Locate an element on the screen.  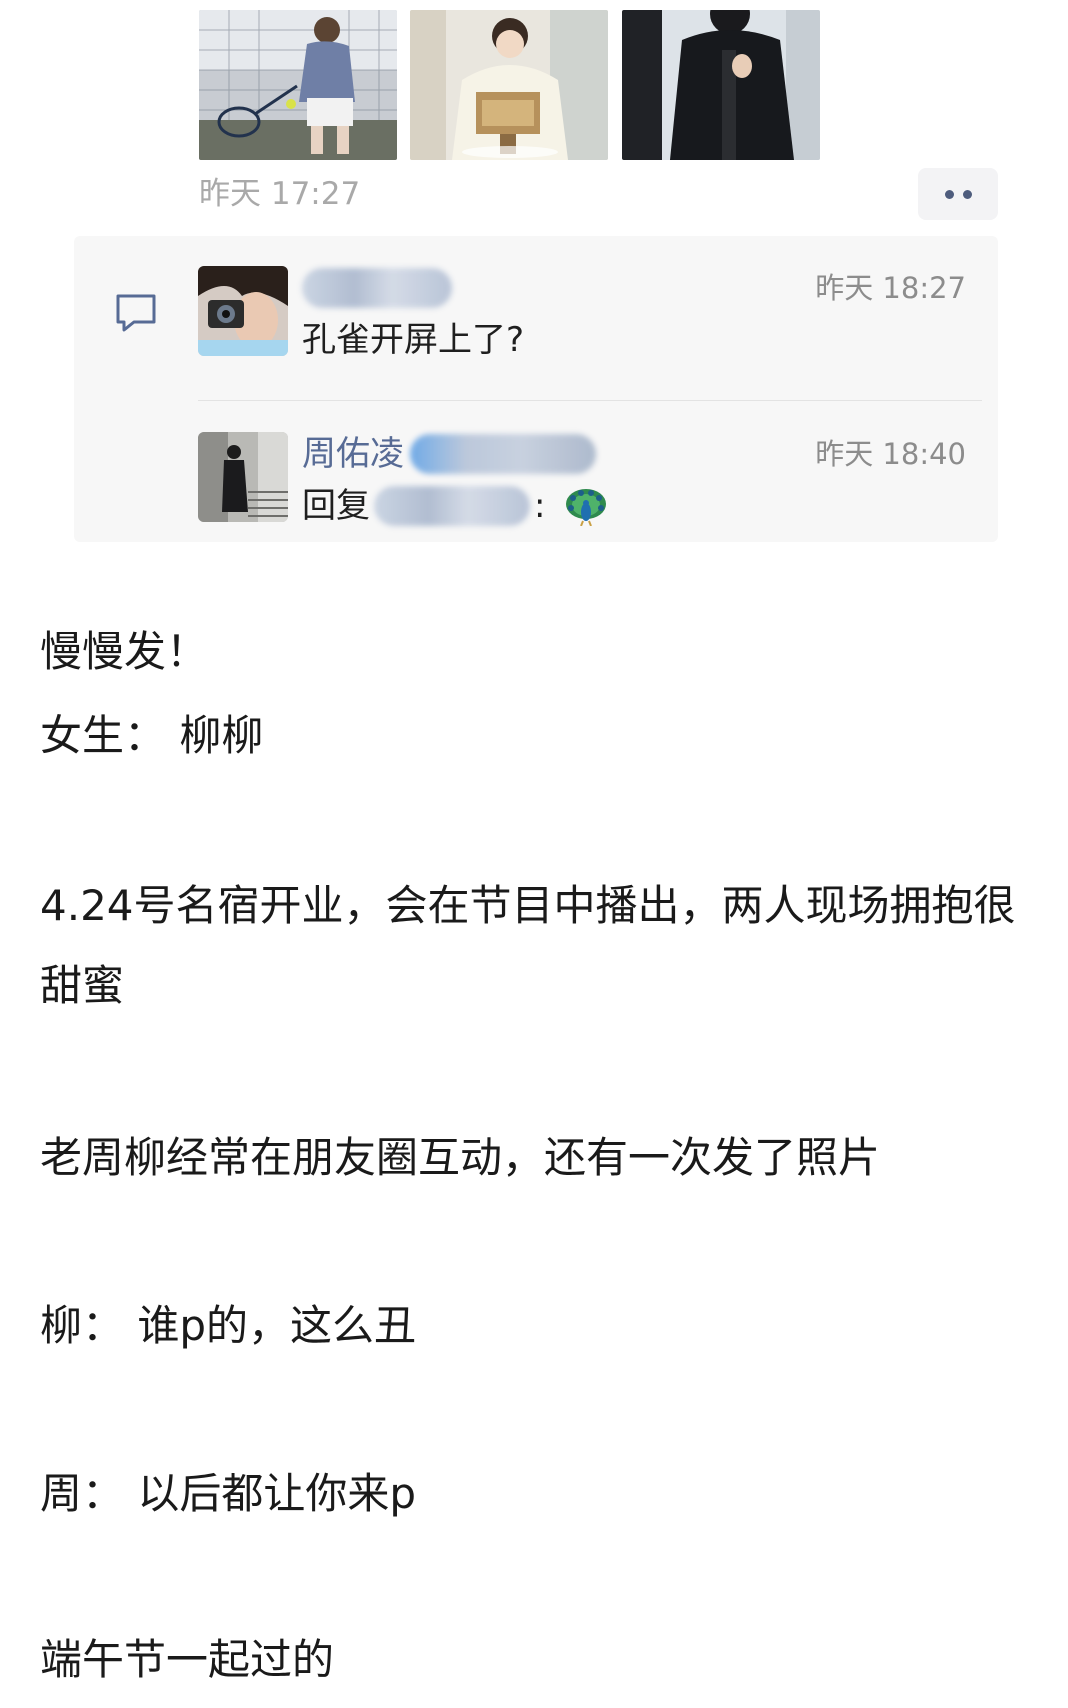
article-paragraph: 周： 以后都让你来p is located at coordinates (228, 1493).